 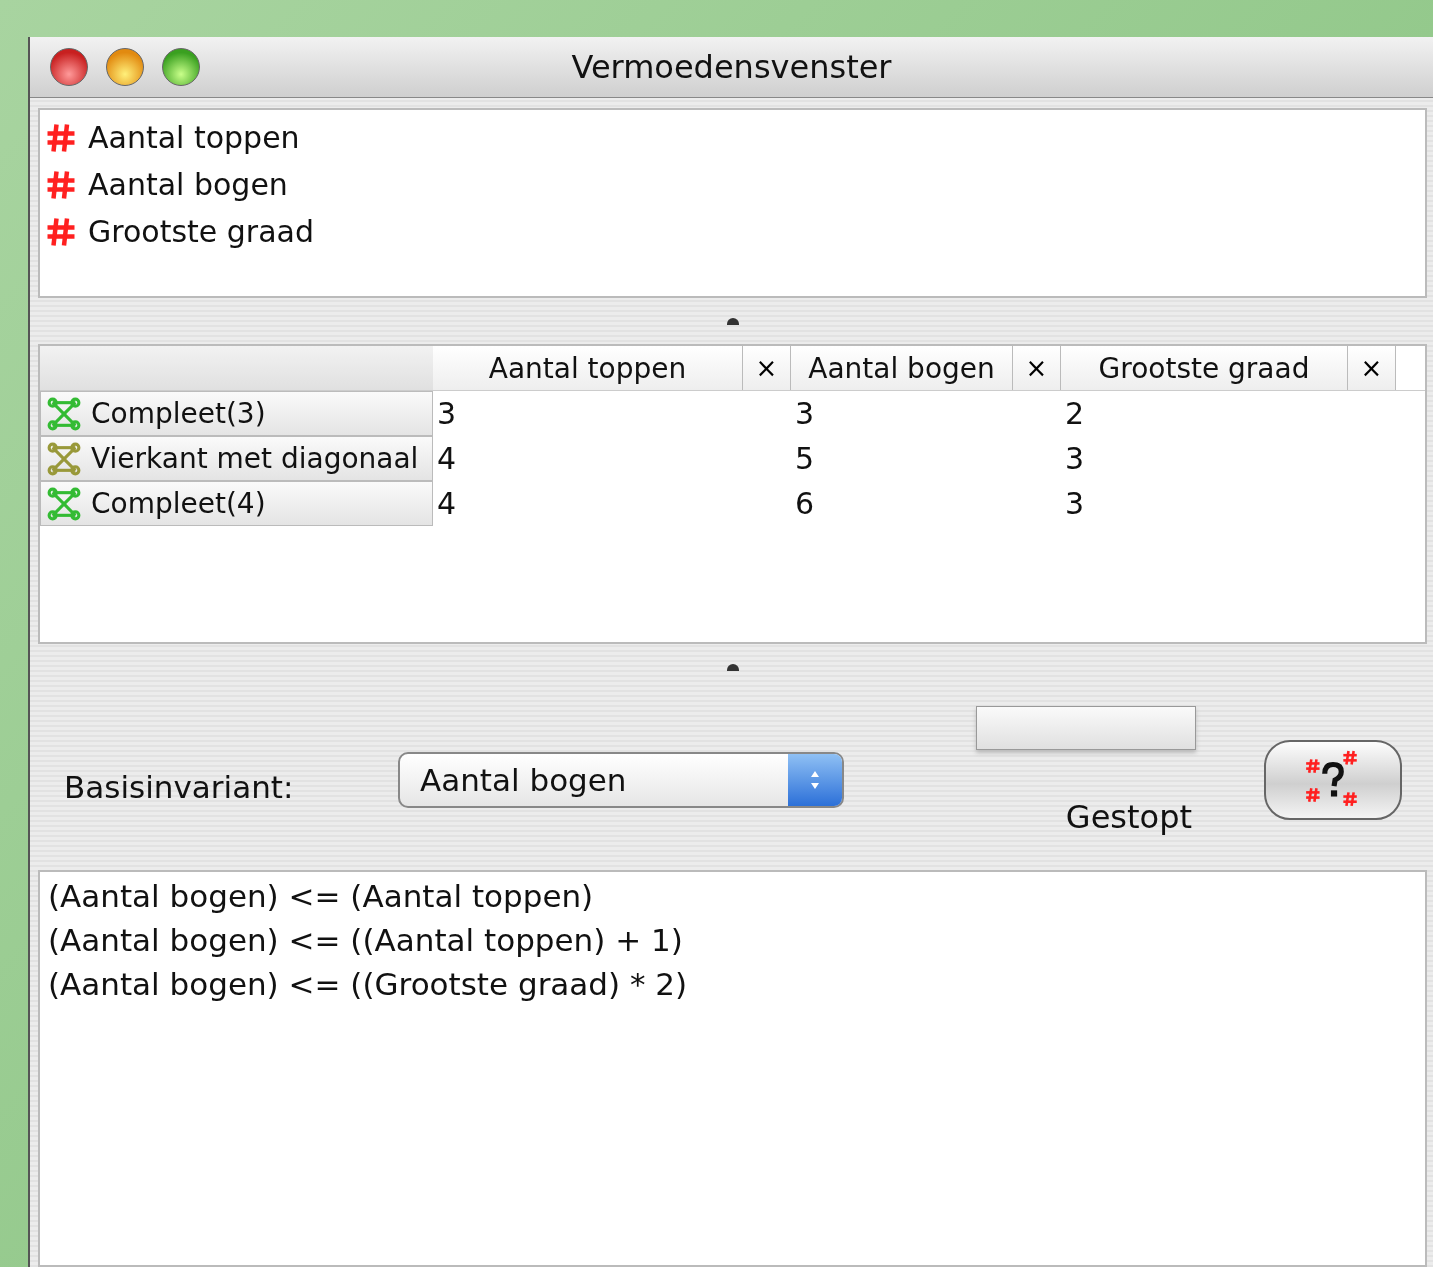 What do you see at coordinates (178, 503) in the screenshot?
I see `graph-name: Compleet(4)` at bounding box center [178, 503].